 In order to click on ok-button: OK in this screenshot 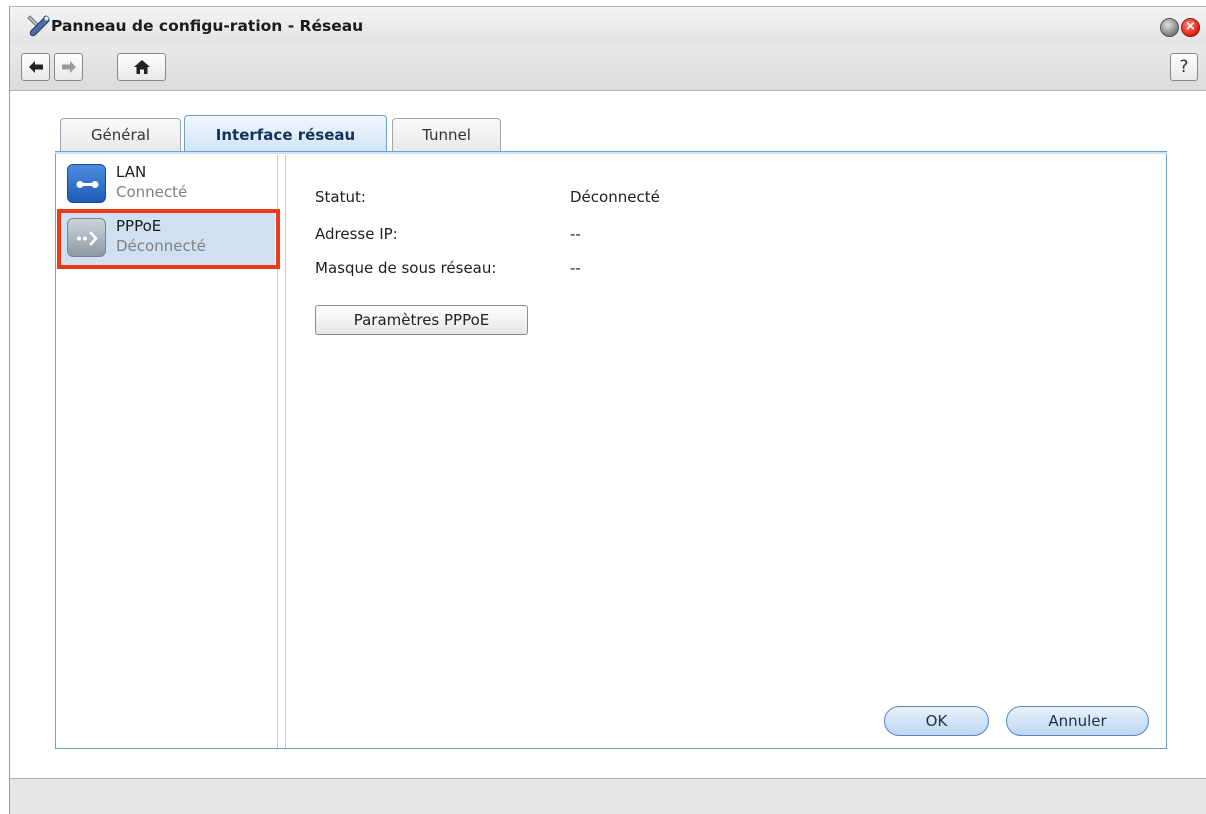, I will do `click(936, 721)`.